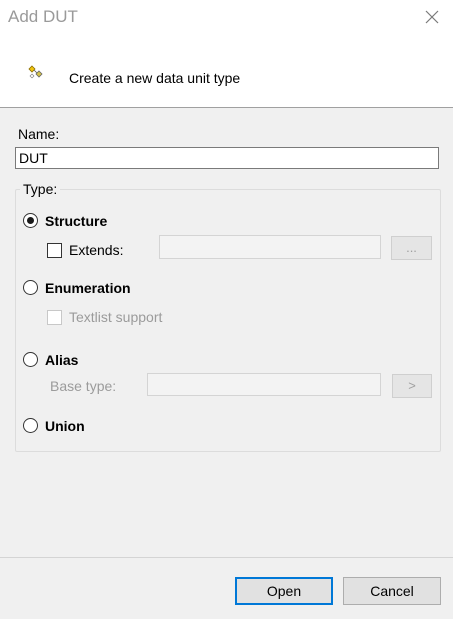 The image size is (453, 619). What do you see at coordinates (30, 220) in the screenshot?
I see `structure-radio` at bounding box center [30, 220].